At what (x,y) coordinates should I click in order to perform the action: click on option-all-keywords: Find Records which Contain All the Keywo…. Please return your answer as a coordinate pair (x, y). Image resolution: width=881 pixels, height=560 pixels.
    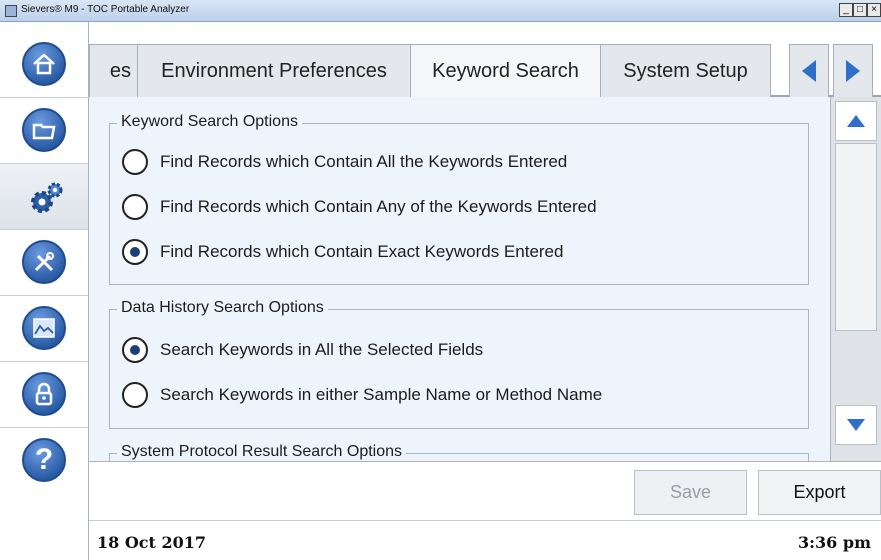
    Looking at the image, I should click on (344, 162).